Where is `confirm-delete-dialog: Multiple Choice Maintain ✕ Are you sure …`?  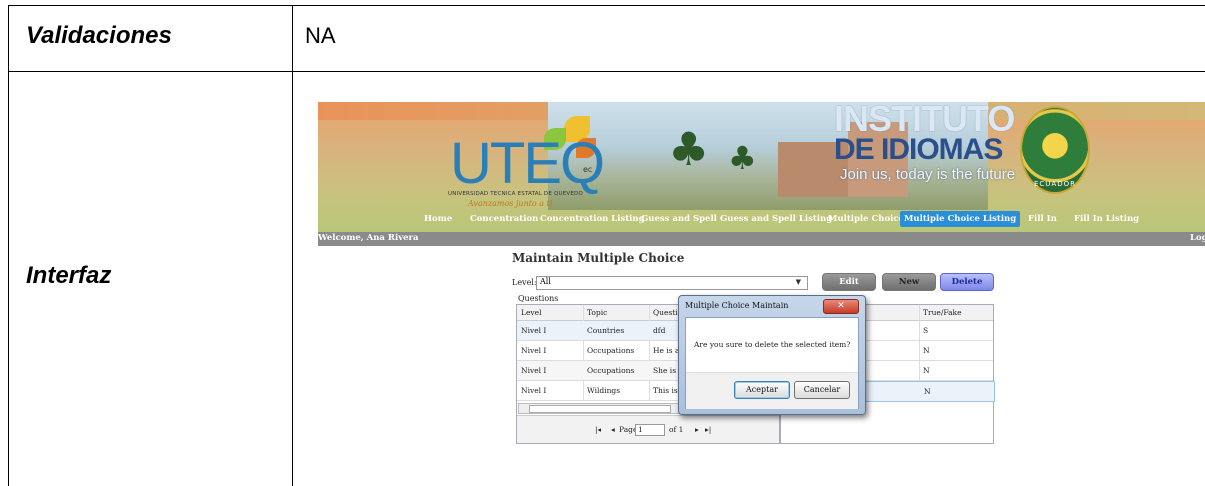
confirm-delete-dialog: Multiple Choice Maintain ✕ Are you sure … is located at coordinates (772, 355).